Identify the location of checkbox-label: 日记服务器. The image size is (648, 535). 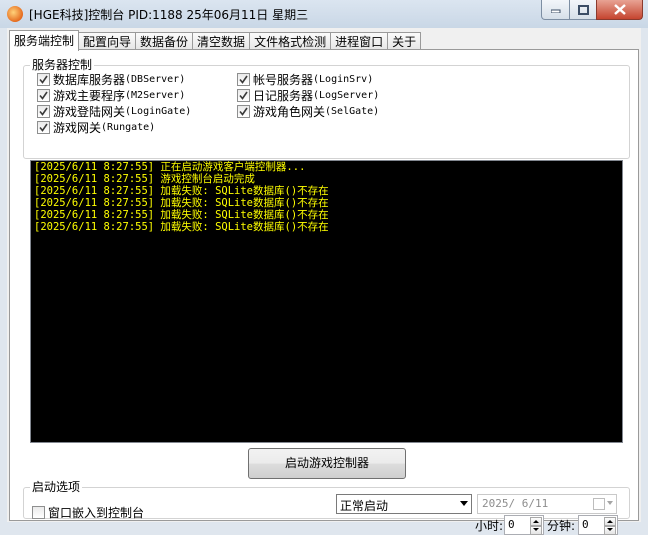
(283, 95).